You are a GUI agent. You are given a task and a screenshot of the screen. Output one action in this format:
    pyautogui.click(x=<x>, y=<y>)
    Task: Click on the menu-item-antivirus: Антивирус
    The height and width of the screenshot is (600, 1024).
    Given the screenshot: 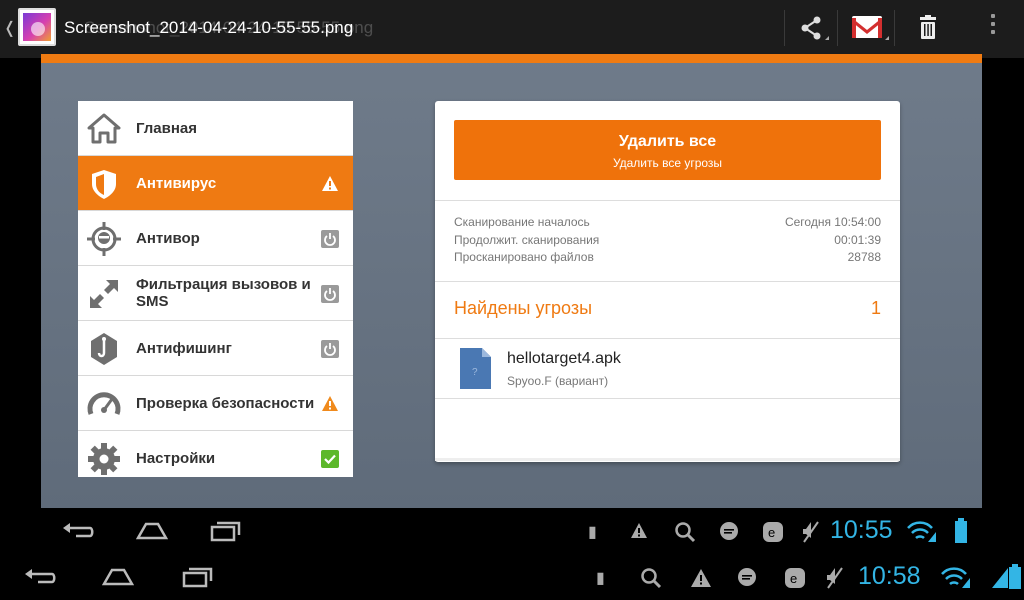 What is the action you would take?
    pyautogui.click(x=215, y=183)
    